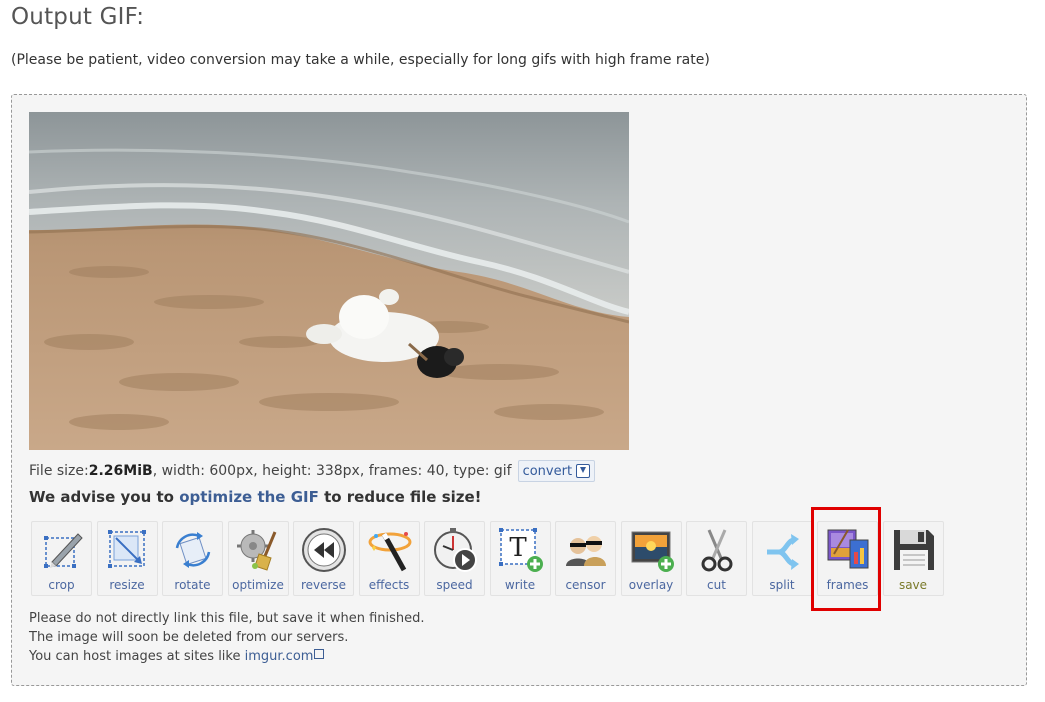 The height and width of the screenshot is (702, 1045). What do you see at coordinates (120, 471) in the screenshot?
I see `file-size: 2.26MiB` at bounding box center [120, 471].